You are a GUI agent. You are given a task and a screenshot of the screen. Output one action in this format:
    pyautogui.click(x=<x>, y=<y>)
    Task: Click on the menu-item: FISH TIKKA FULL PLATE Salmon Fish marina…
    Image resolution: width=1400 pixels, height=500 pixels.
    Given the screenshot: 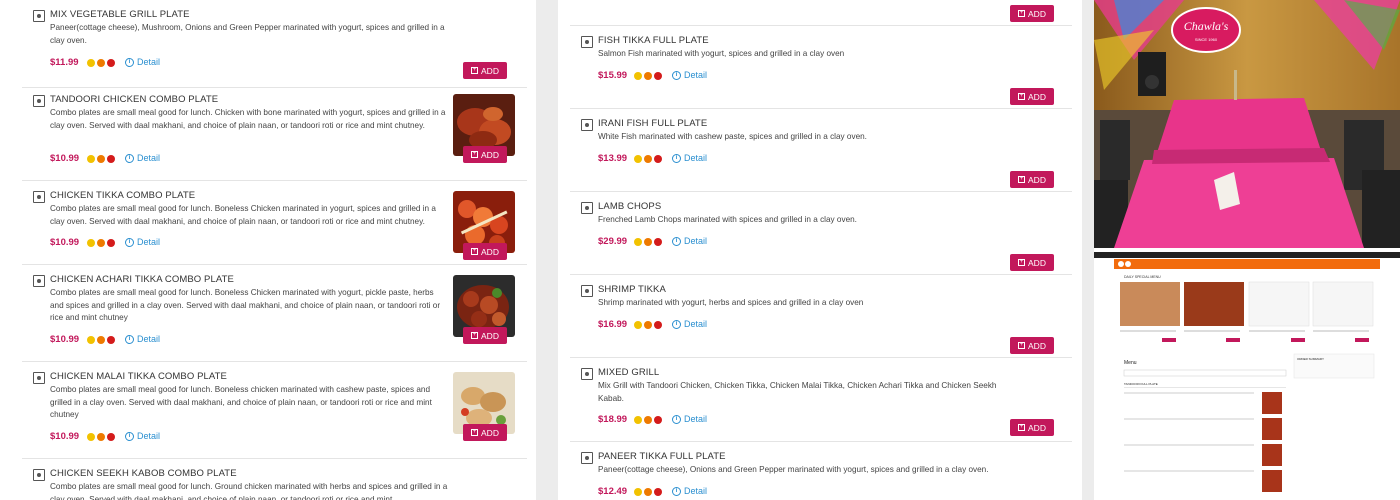 What is the action you would take?
    pyautogui.click(x=821, y=67)
    